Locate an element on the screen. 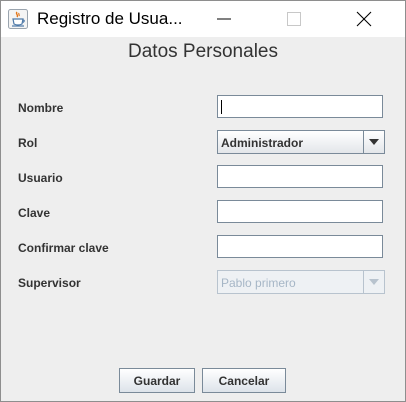 This screenshot has width=406, height=402. form-heading: Datos Personales is located at coordinates (203, 51).